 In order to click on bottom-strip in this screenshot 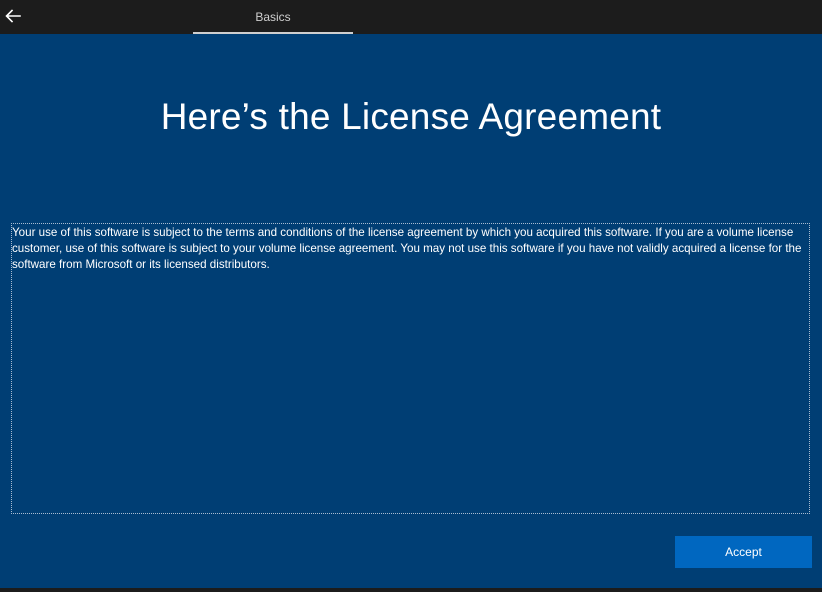, I will do `click(411, 590)`.